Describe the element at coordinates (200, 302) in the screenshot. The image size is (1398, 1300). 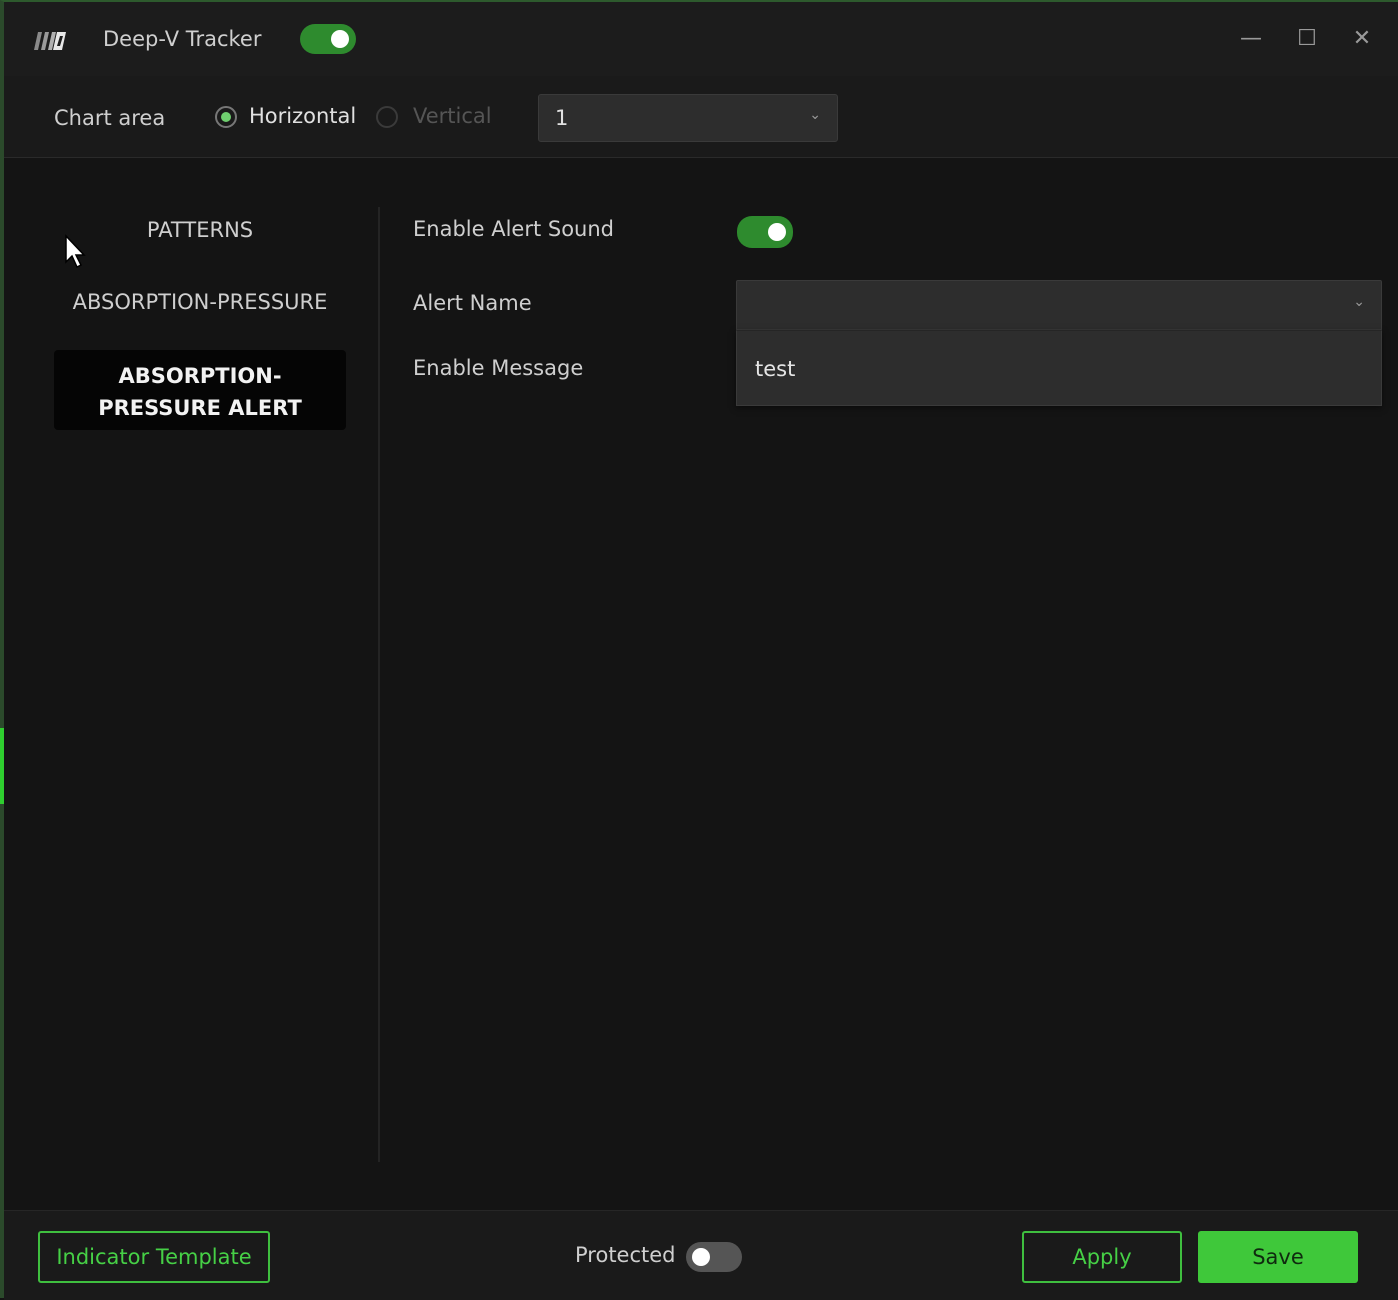
I see `nav-item-absorption-pressure: ABSORPTION-PRESSURE` at that location.